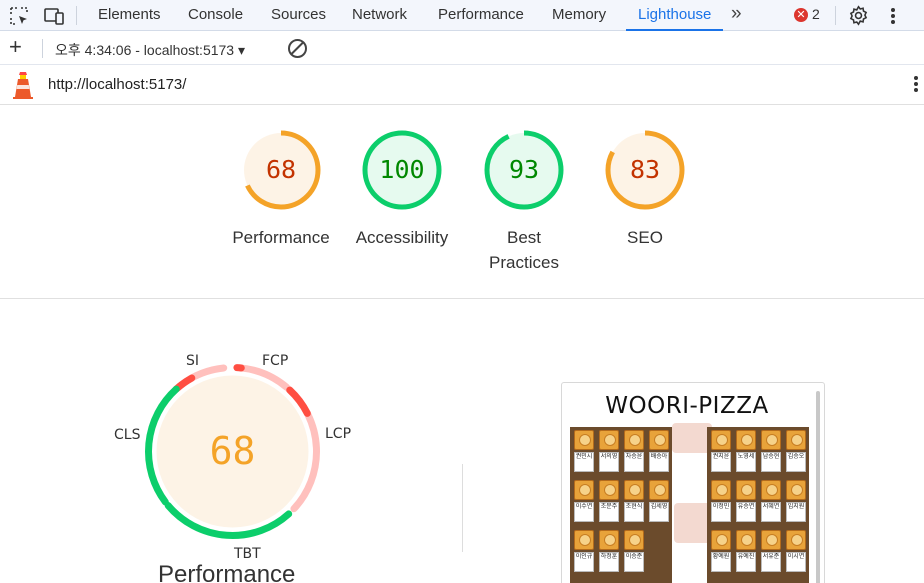  I want to click on pizza-card-name: 조문주, so click(609, 512).